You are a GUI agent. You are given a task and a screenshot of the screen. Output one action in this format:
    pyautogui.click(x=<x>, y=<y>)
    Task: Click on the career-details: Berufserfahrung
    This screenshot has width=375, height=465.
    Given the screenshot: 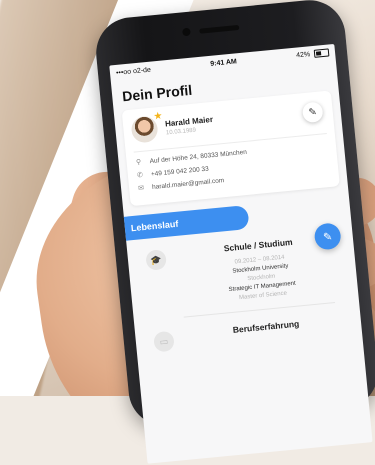 What is the action you would take?
    pyautogui.click(x=266, y=331)
    